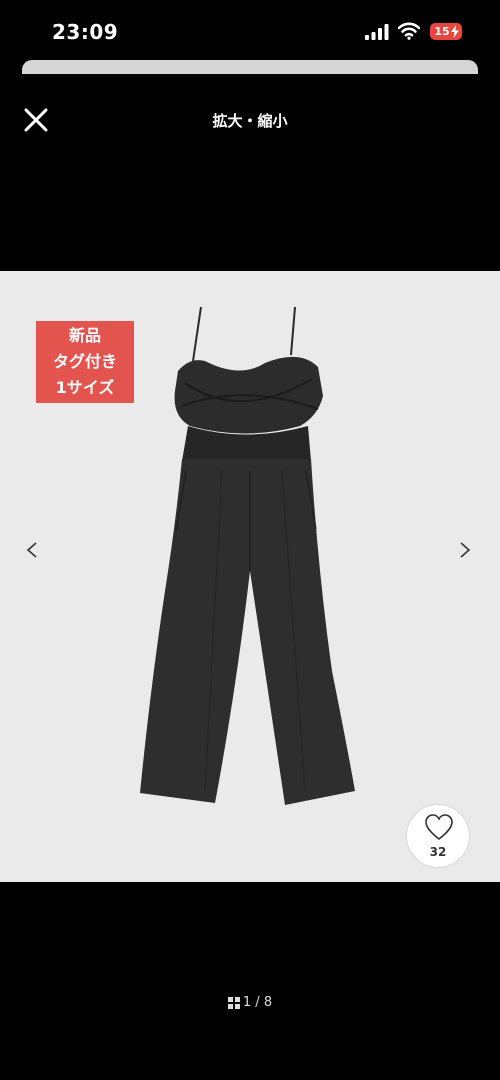 This screenshot has width=500, height=1080. What do you see at coordinates (250, 121) in the screenshot?
I see `page-title: 拡大・縮小` at bounding box center [250, 121].